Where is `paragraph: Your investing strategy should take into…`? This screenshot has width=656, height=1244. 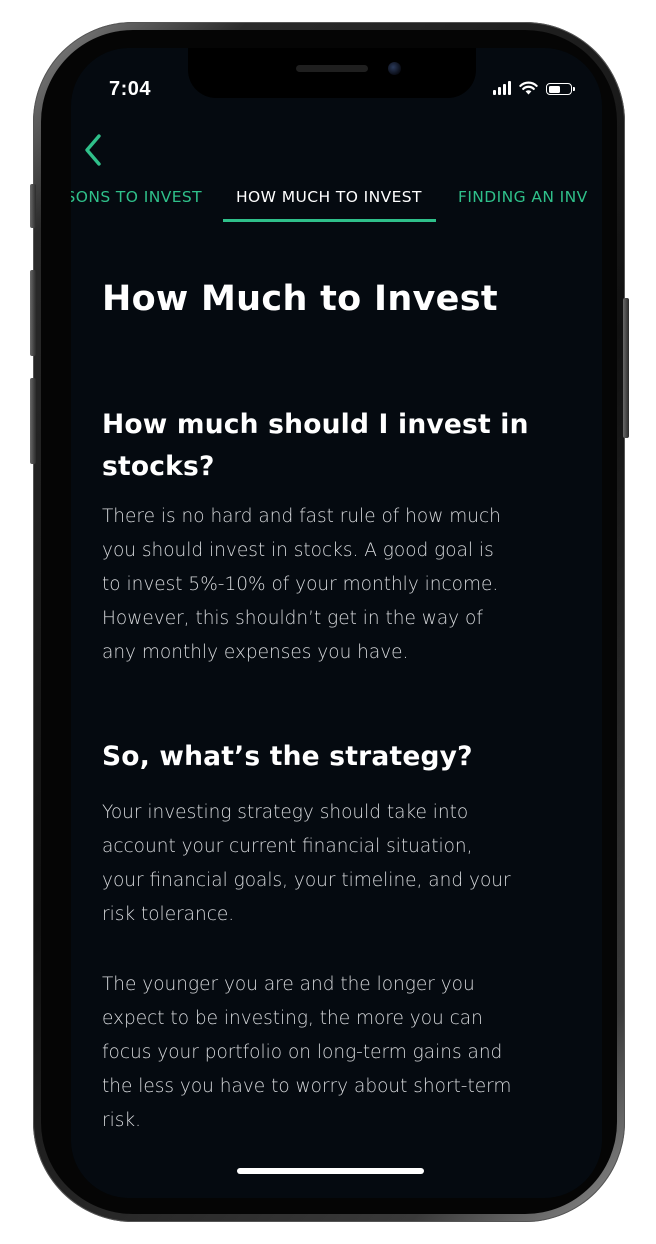 paragraph: Your investing strategy should take into… is located at coordinates (337, 864).